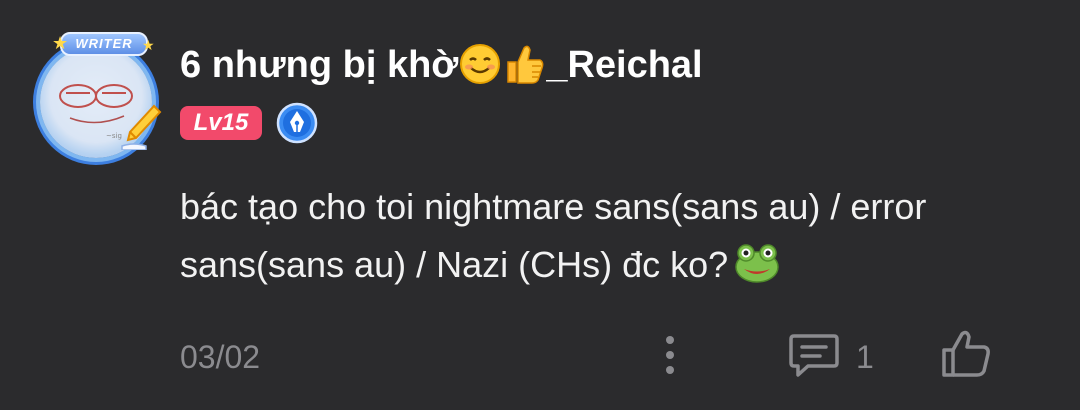 This screenshot has width=1080, height=410. I want to click on reply-count: 1, so click(865, 357).